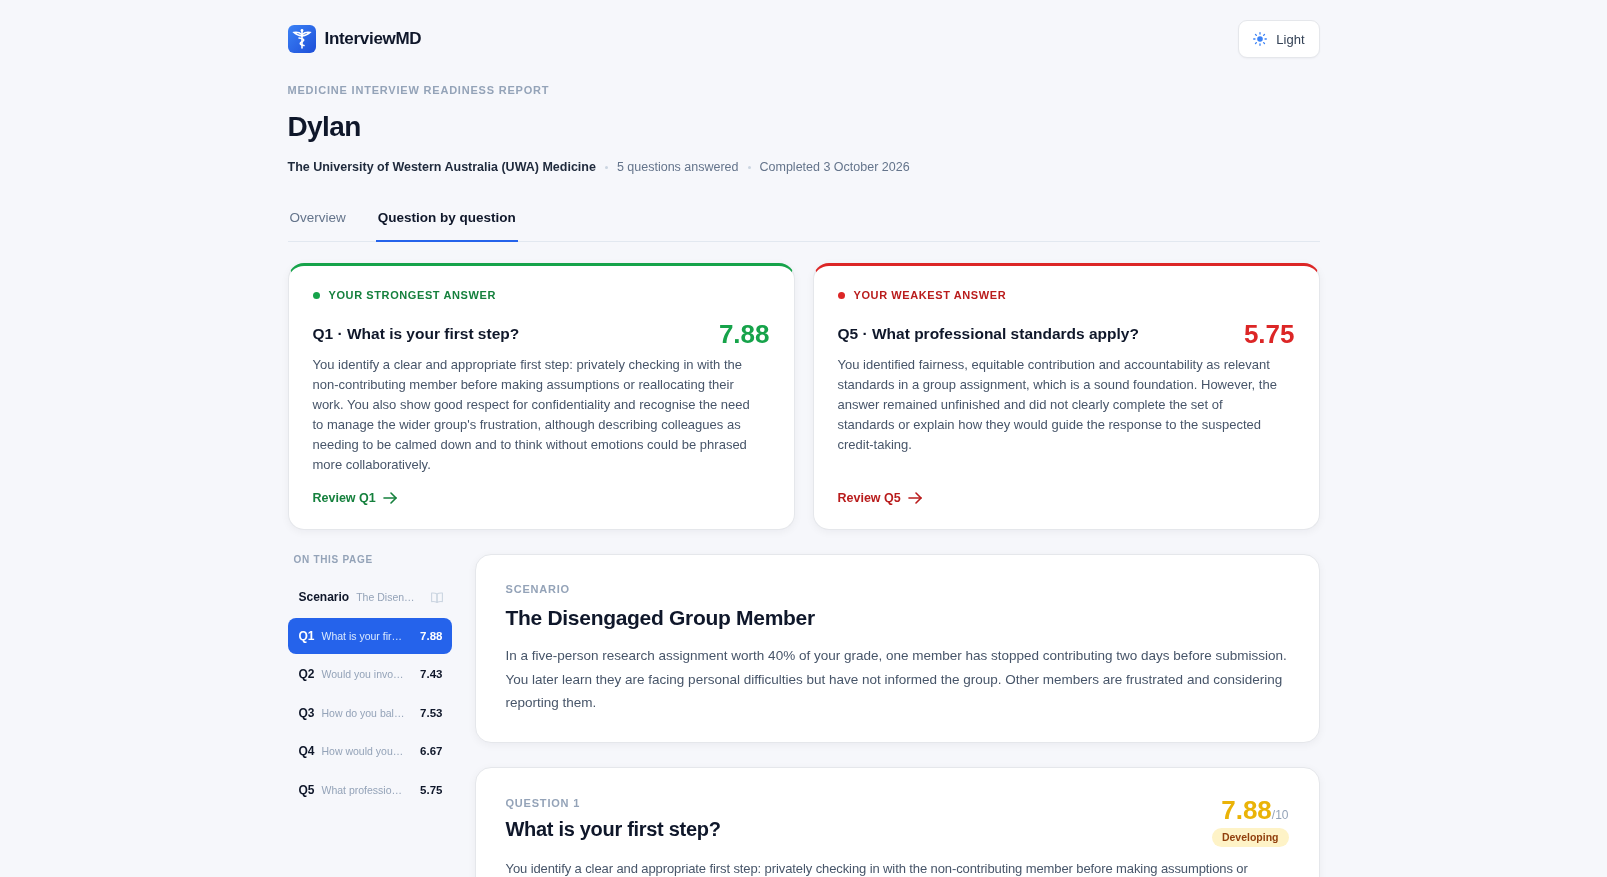  I want to click on candidate-name: Dylan, so click(324, 127).